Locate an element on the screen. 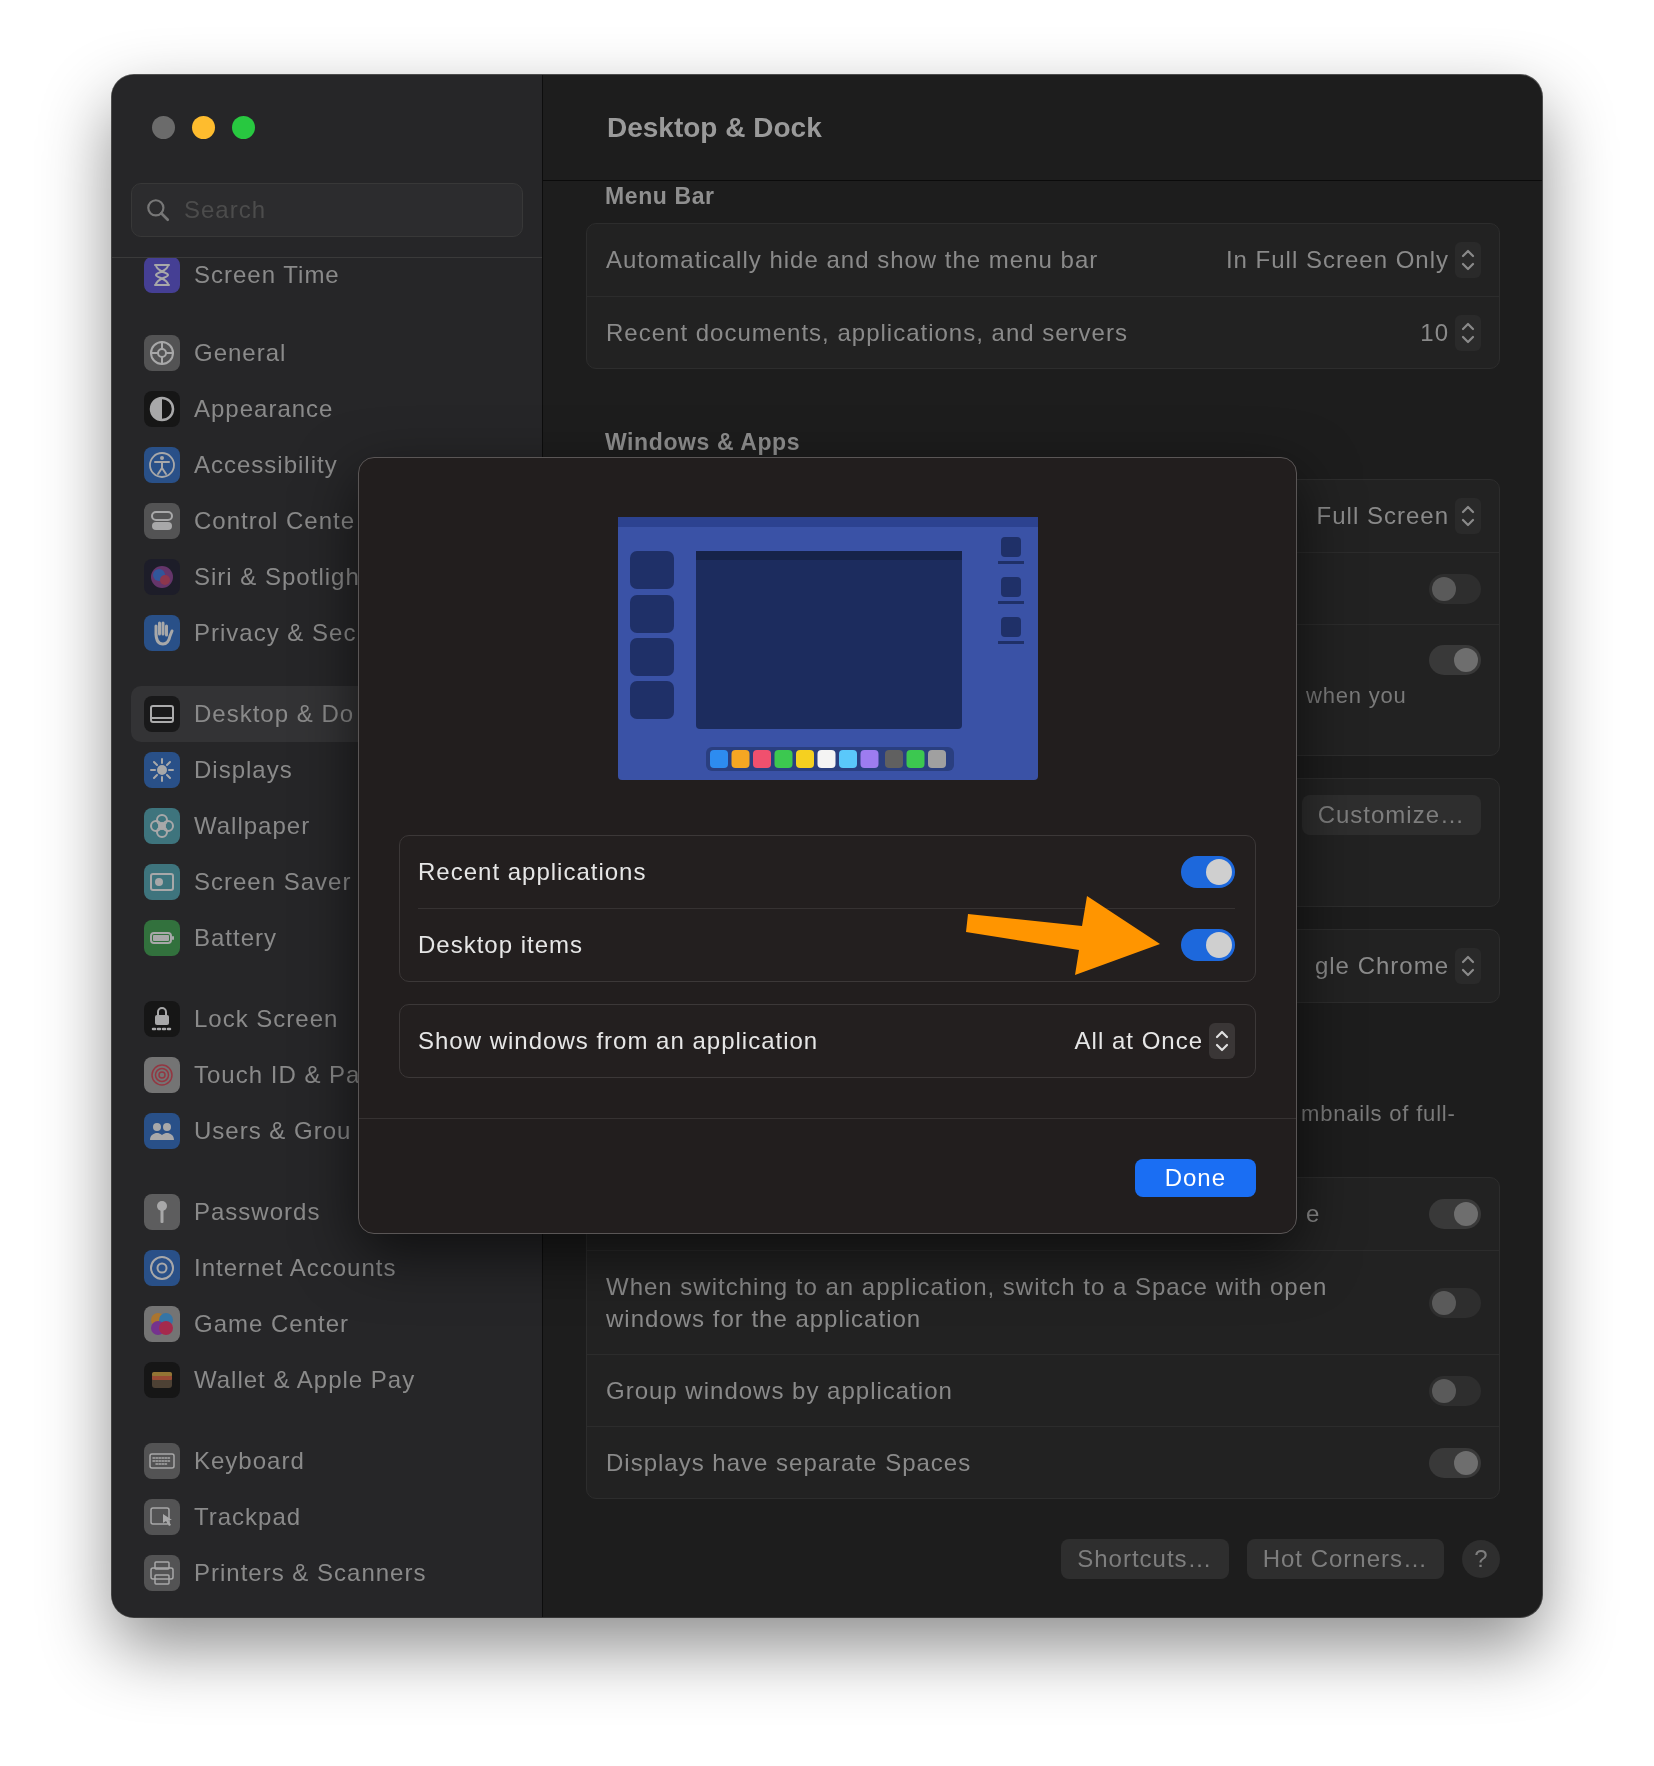 This screenshot has height=1766, width=1654. sidebar-item: Screen Time is located at coordinates (327, 279).